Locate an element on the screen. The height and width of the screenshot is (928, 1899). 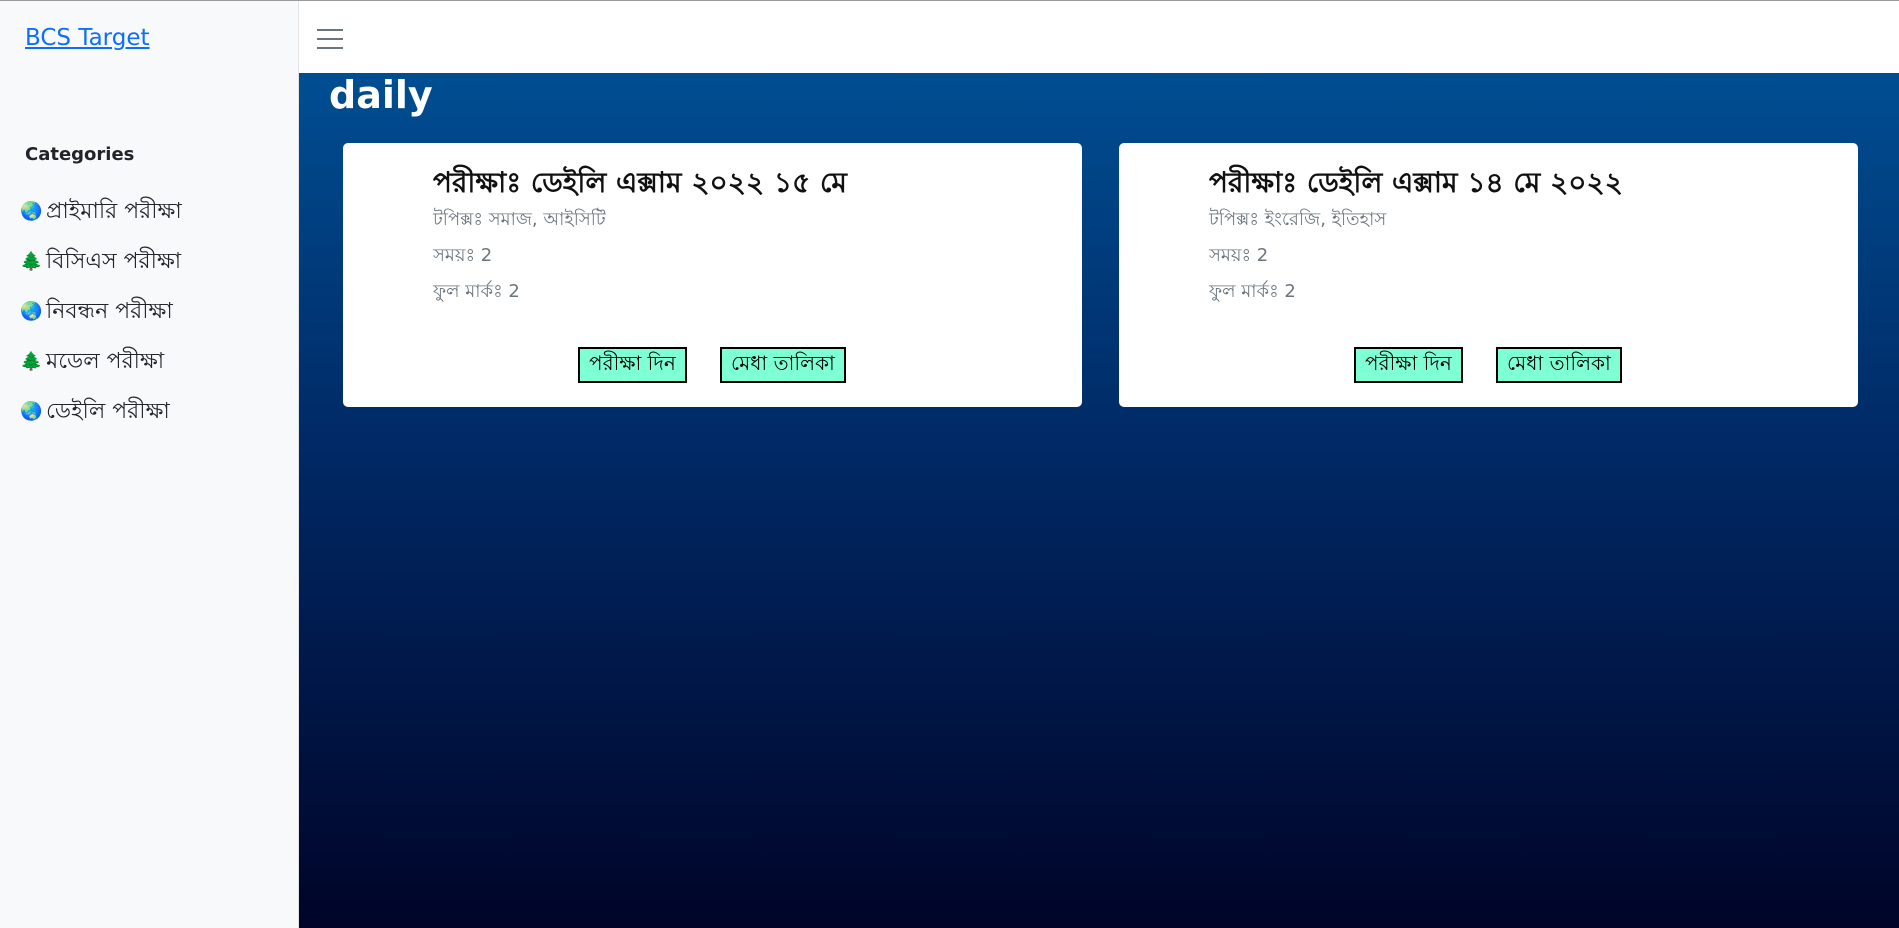
category-item-model: 🌲 মডেল পরীক্ষা is located at coordinates (101, 373).